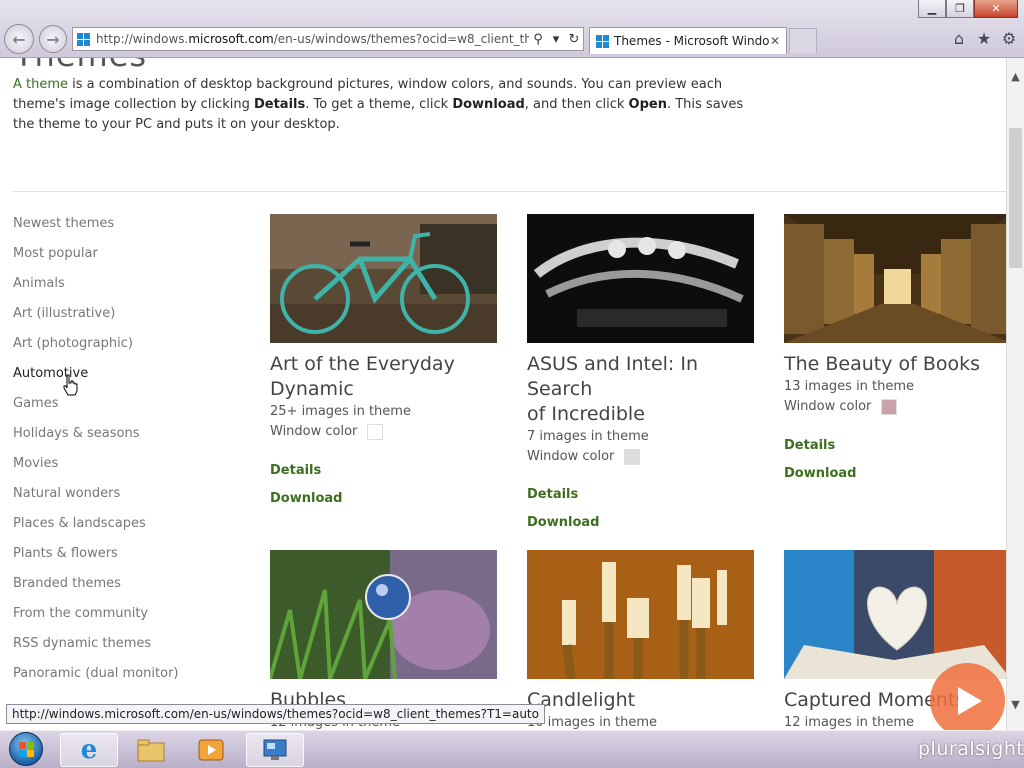  What do you see at coordinates (123, 649) in the screenshot?
I see `category-rss-dynamic: RSS dynamic themes` at bounding box center [123, 649].